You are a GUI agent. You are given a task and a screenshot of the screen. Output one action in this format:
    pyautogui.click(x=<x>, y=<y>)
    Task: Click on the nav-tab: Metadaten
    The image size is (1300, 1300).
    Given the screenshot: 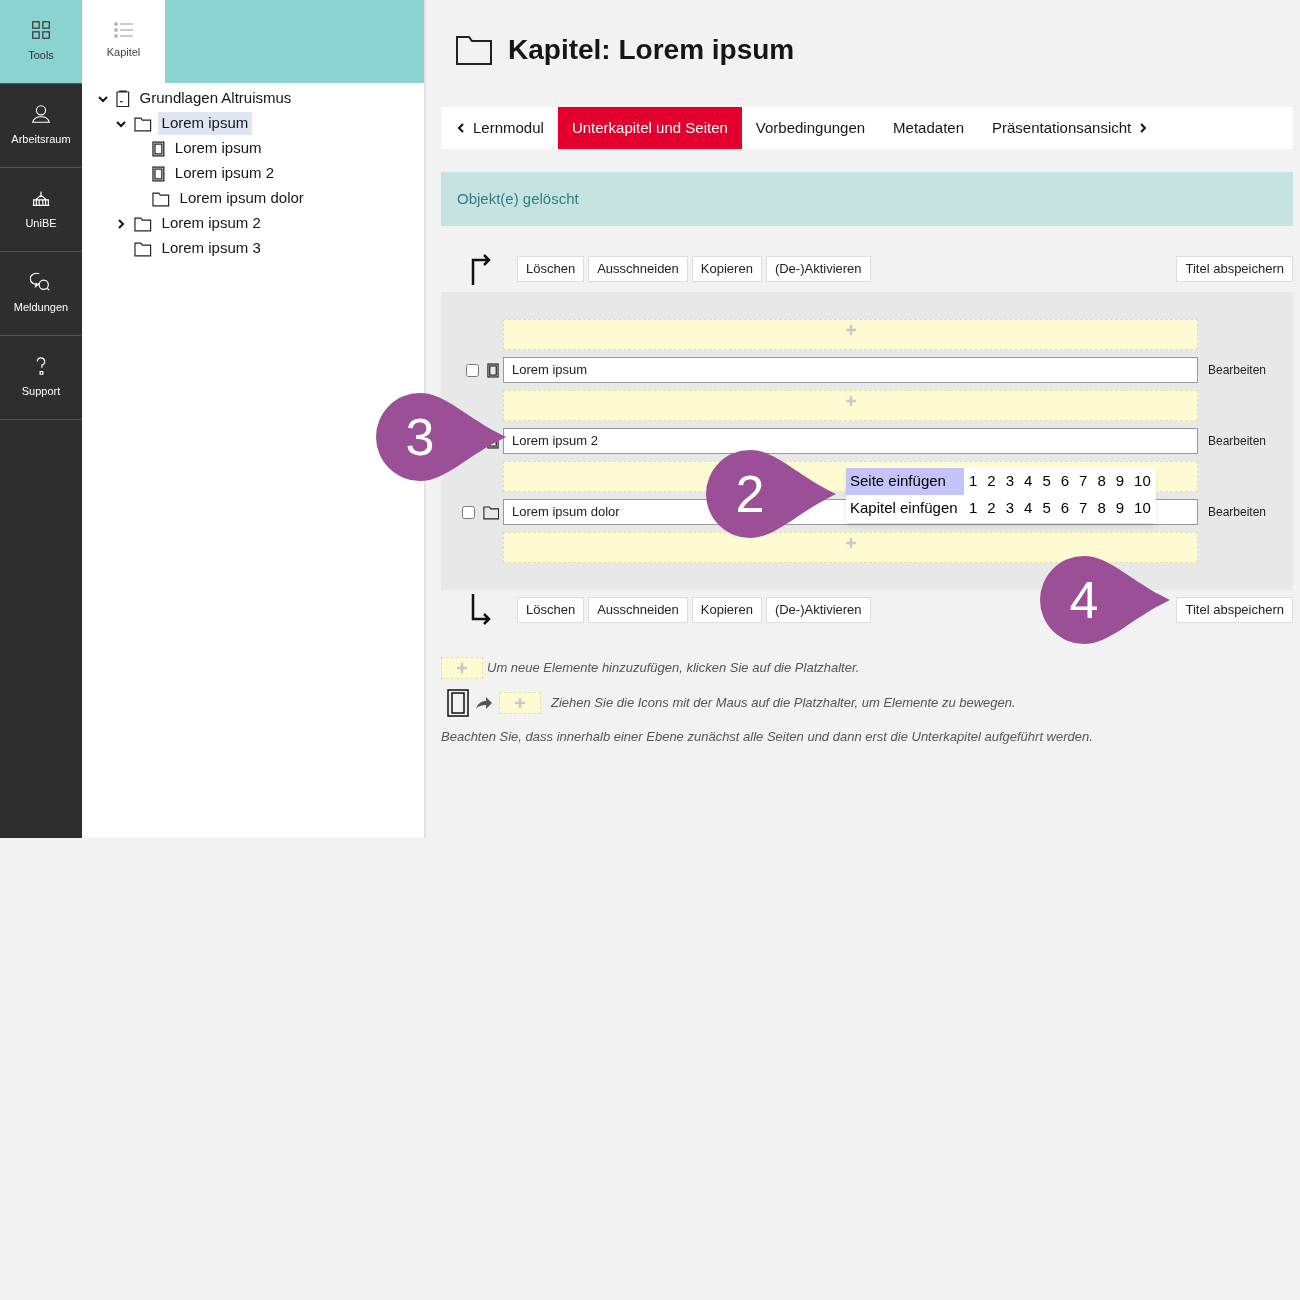 What is the action you would take?
    pyautogui.click(x=928, y=128)
    